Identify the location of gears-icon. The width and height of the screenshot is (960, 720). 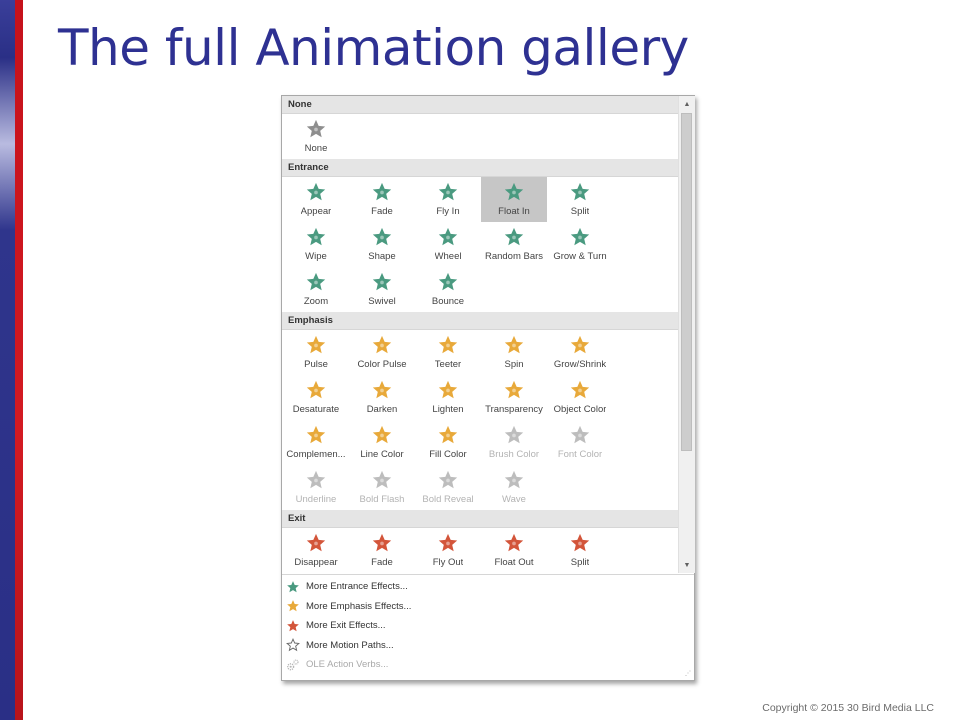
(293, 665).